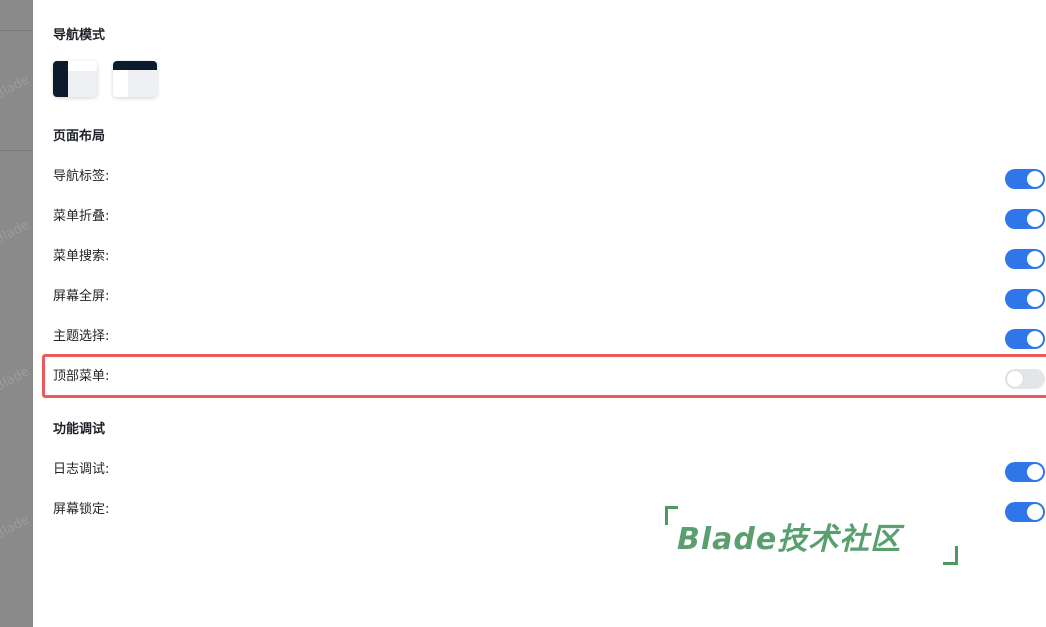 This screenshot has width=1046, height=627. What do you see at coordinates (1025, 379) in the screenshot?
I see `top-menu-switch` at bounding box center [1025, 379].